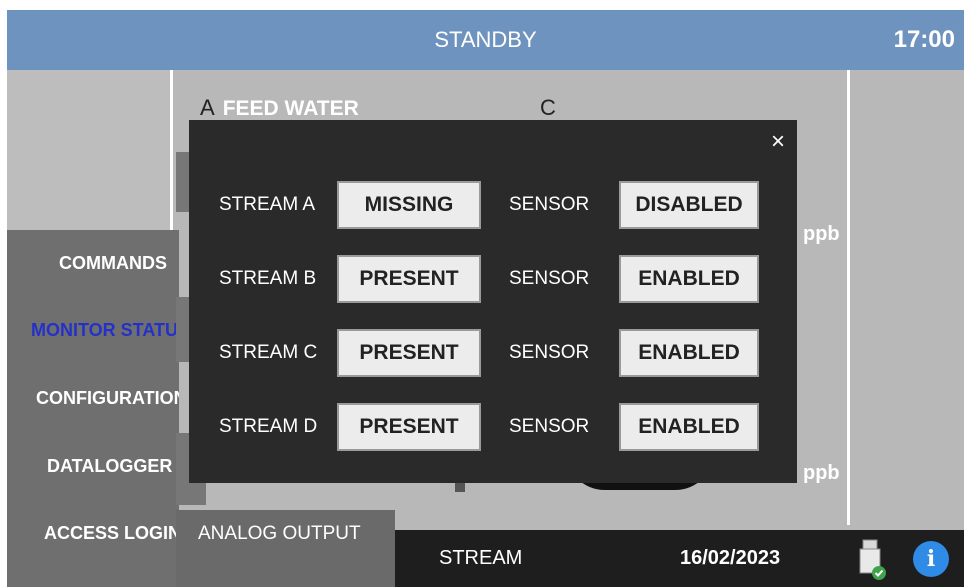 The height and width of the screenshot is (587, 964). I want to click on menu-item-datalogger: DATALOGGER, so click(113, 466).